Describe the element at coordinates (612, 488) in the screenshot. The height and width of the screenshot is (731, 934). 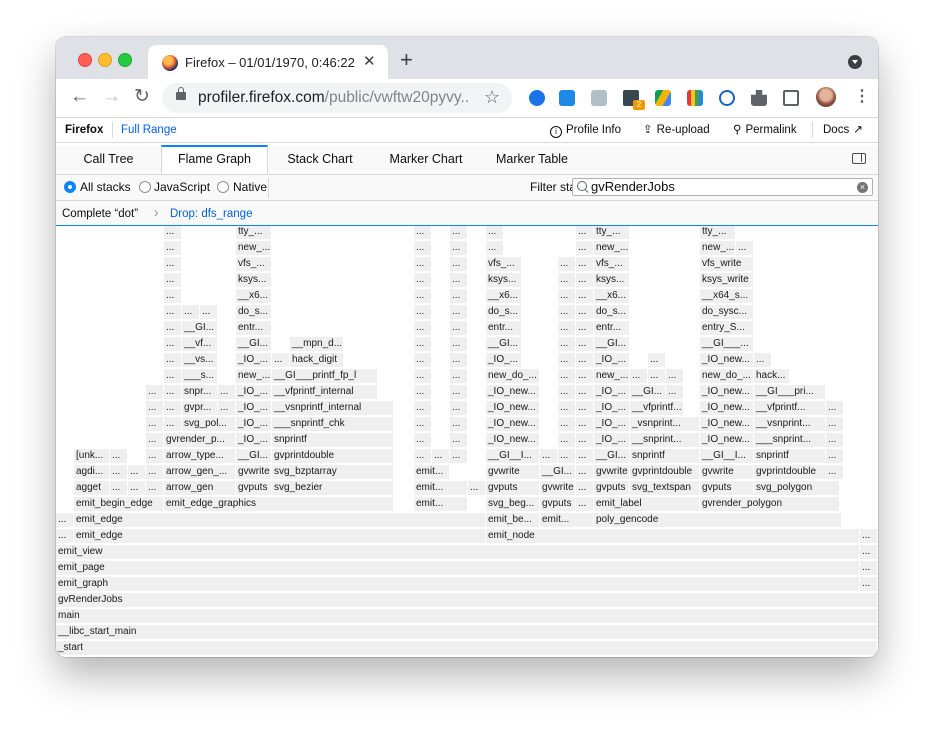
I see `flame-frame: gvputs` at that location.